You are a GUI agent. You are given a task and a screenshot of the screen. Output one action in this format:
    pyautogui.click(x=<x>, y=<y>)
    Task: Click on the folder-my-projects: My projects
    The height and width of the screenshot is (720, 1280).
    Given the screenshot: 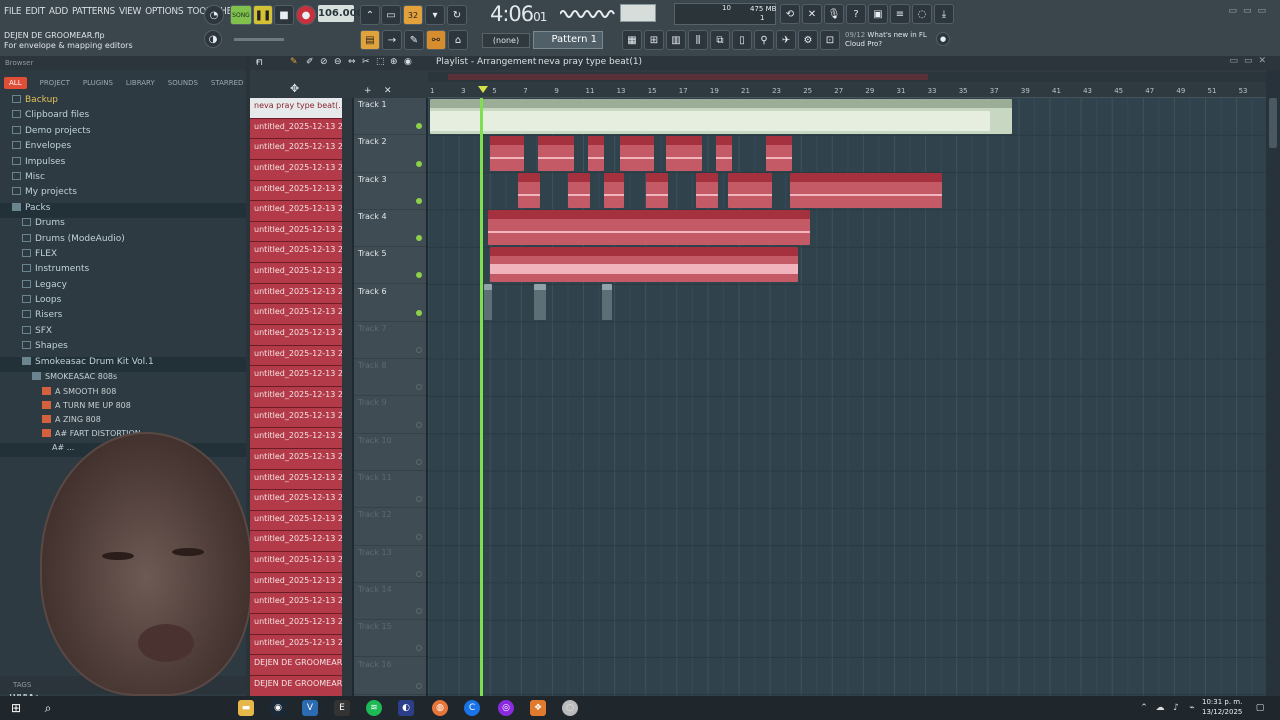 What is the action you would take?
    pyautogui.click(x=123, y=194)
    